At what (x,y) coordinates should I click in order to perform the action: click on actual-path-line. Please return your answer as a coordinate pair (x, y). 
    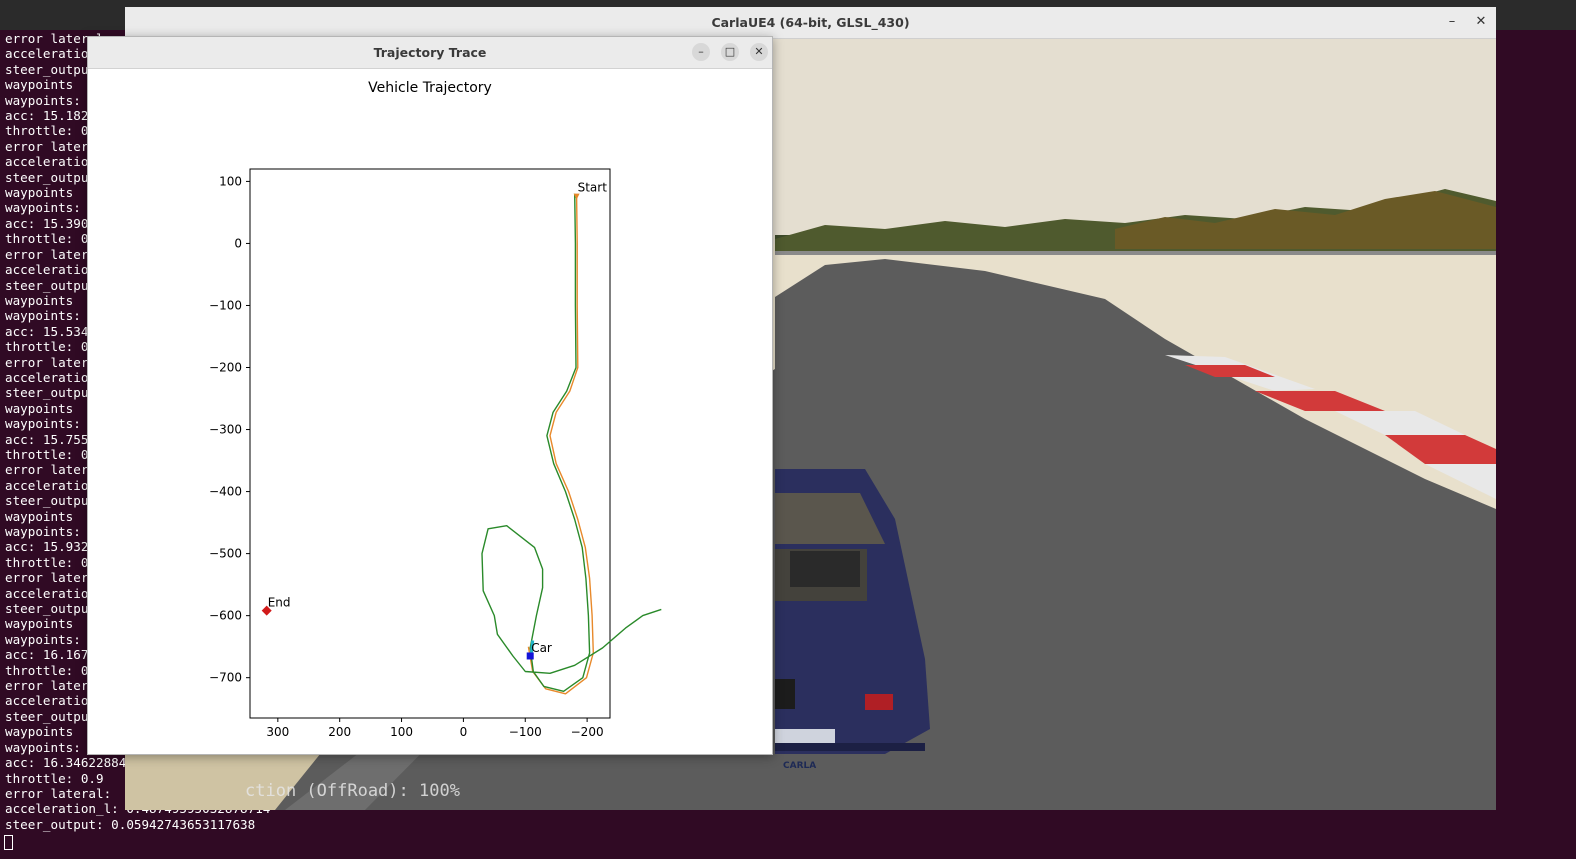
    Looking at the image, I should click on (571, 442).